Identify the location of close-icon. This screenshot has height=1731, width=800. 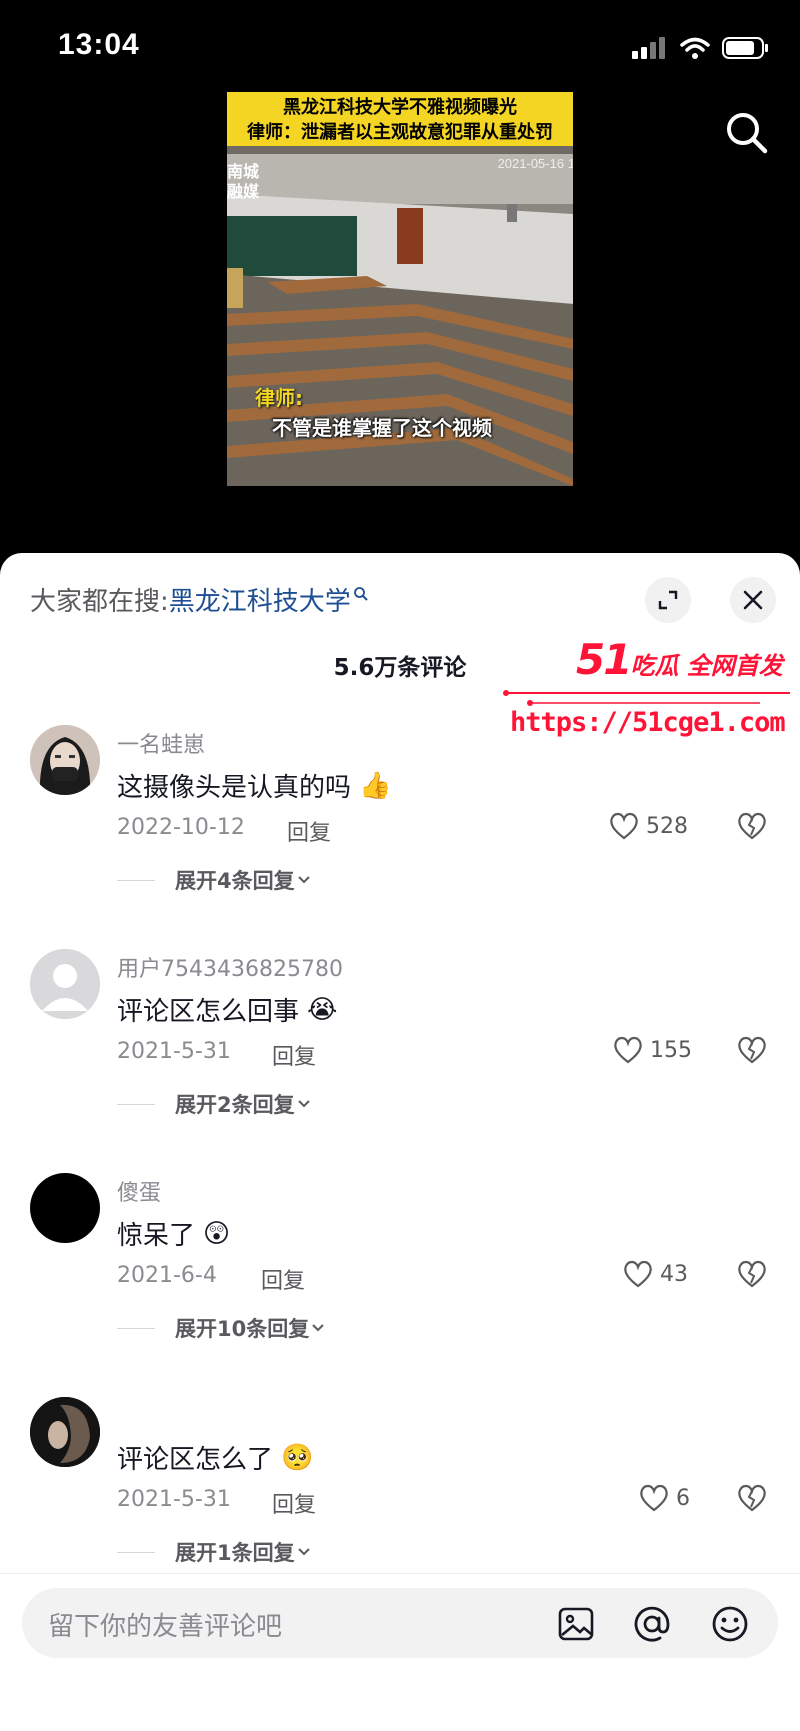
(753, 600).